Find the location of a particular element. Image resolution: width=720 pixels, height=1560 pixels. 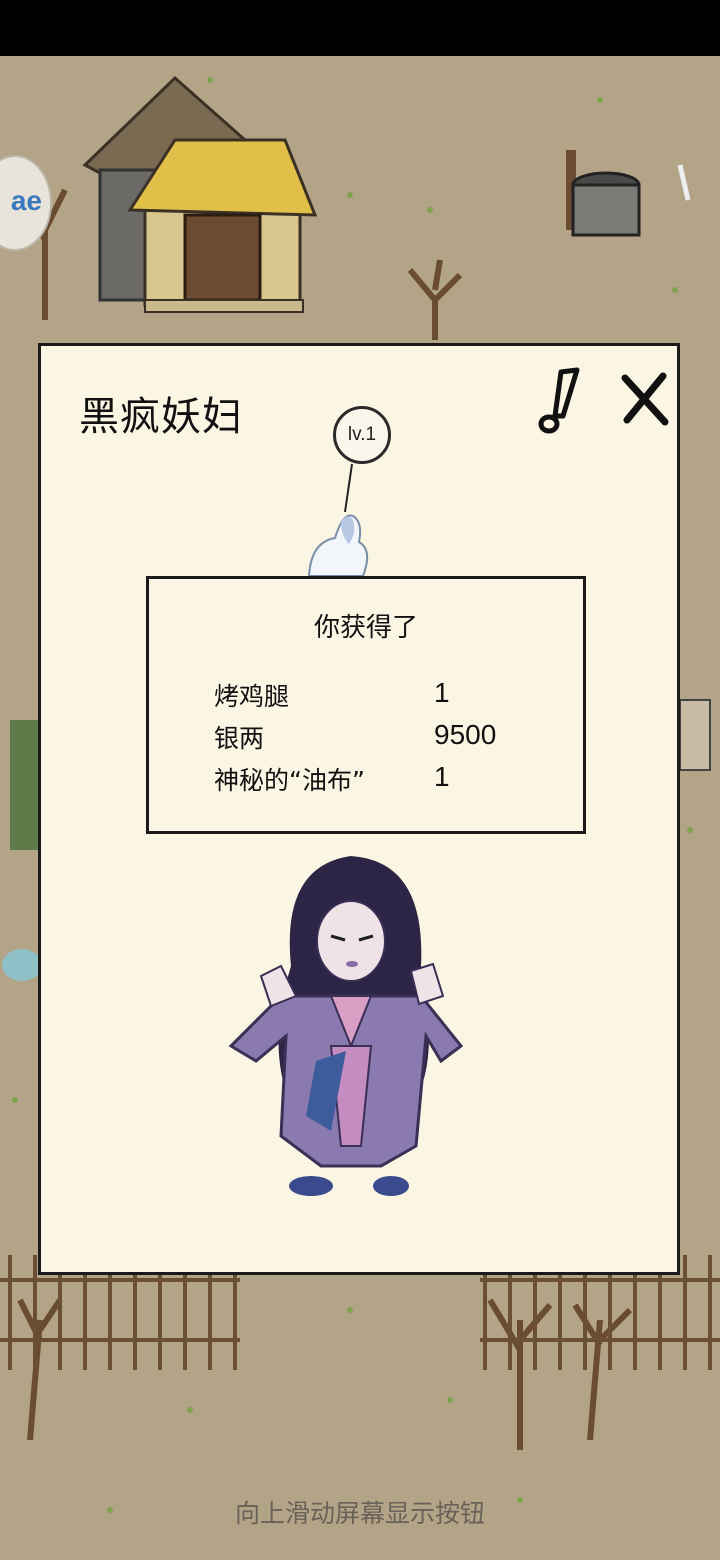

enemy-portrait is located at coordinates (346, 1026).